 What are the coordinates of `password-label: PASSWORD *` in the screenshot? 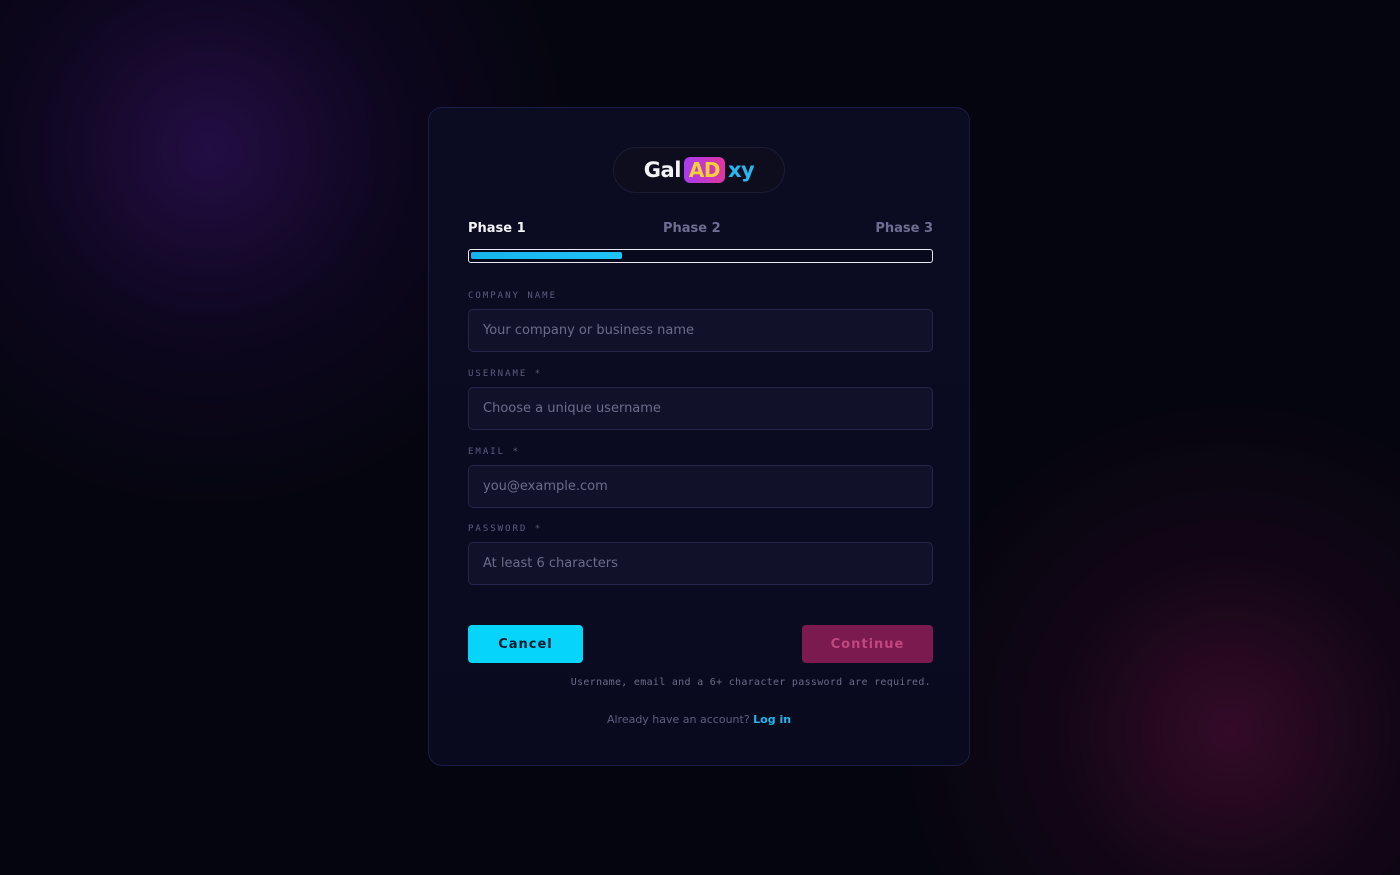 It's located at (505, 529).